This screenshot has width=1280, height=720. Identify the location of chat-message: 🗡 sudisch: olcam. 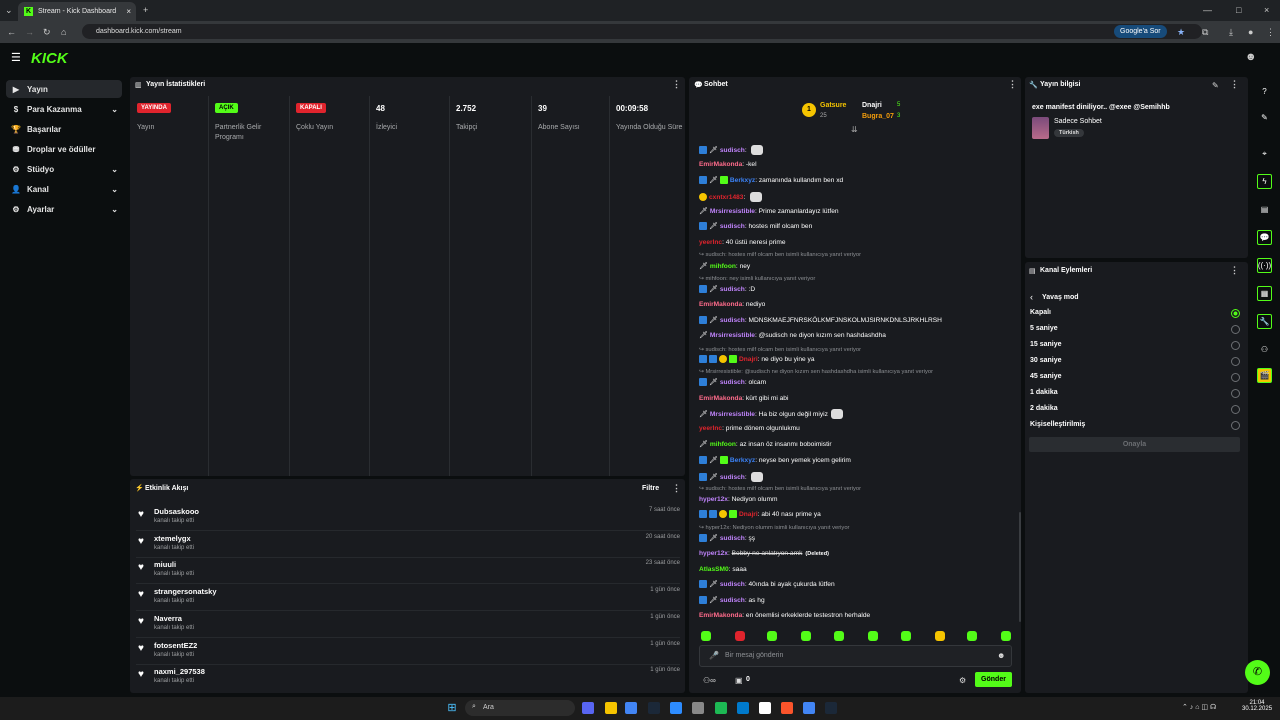
(732, 383).